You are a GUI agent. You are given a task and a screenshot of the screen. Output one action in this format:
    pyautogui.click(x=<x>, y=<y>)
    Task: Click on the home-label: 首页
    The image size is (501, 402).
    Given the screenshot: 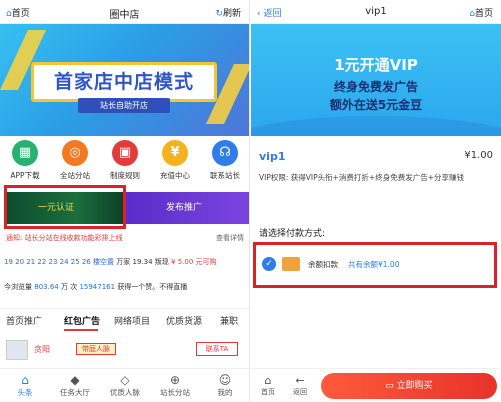 What is the action you would take?
    pyautogui.click(x=483, y=14)
    